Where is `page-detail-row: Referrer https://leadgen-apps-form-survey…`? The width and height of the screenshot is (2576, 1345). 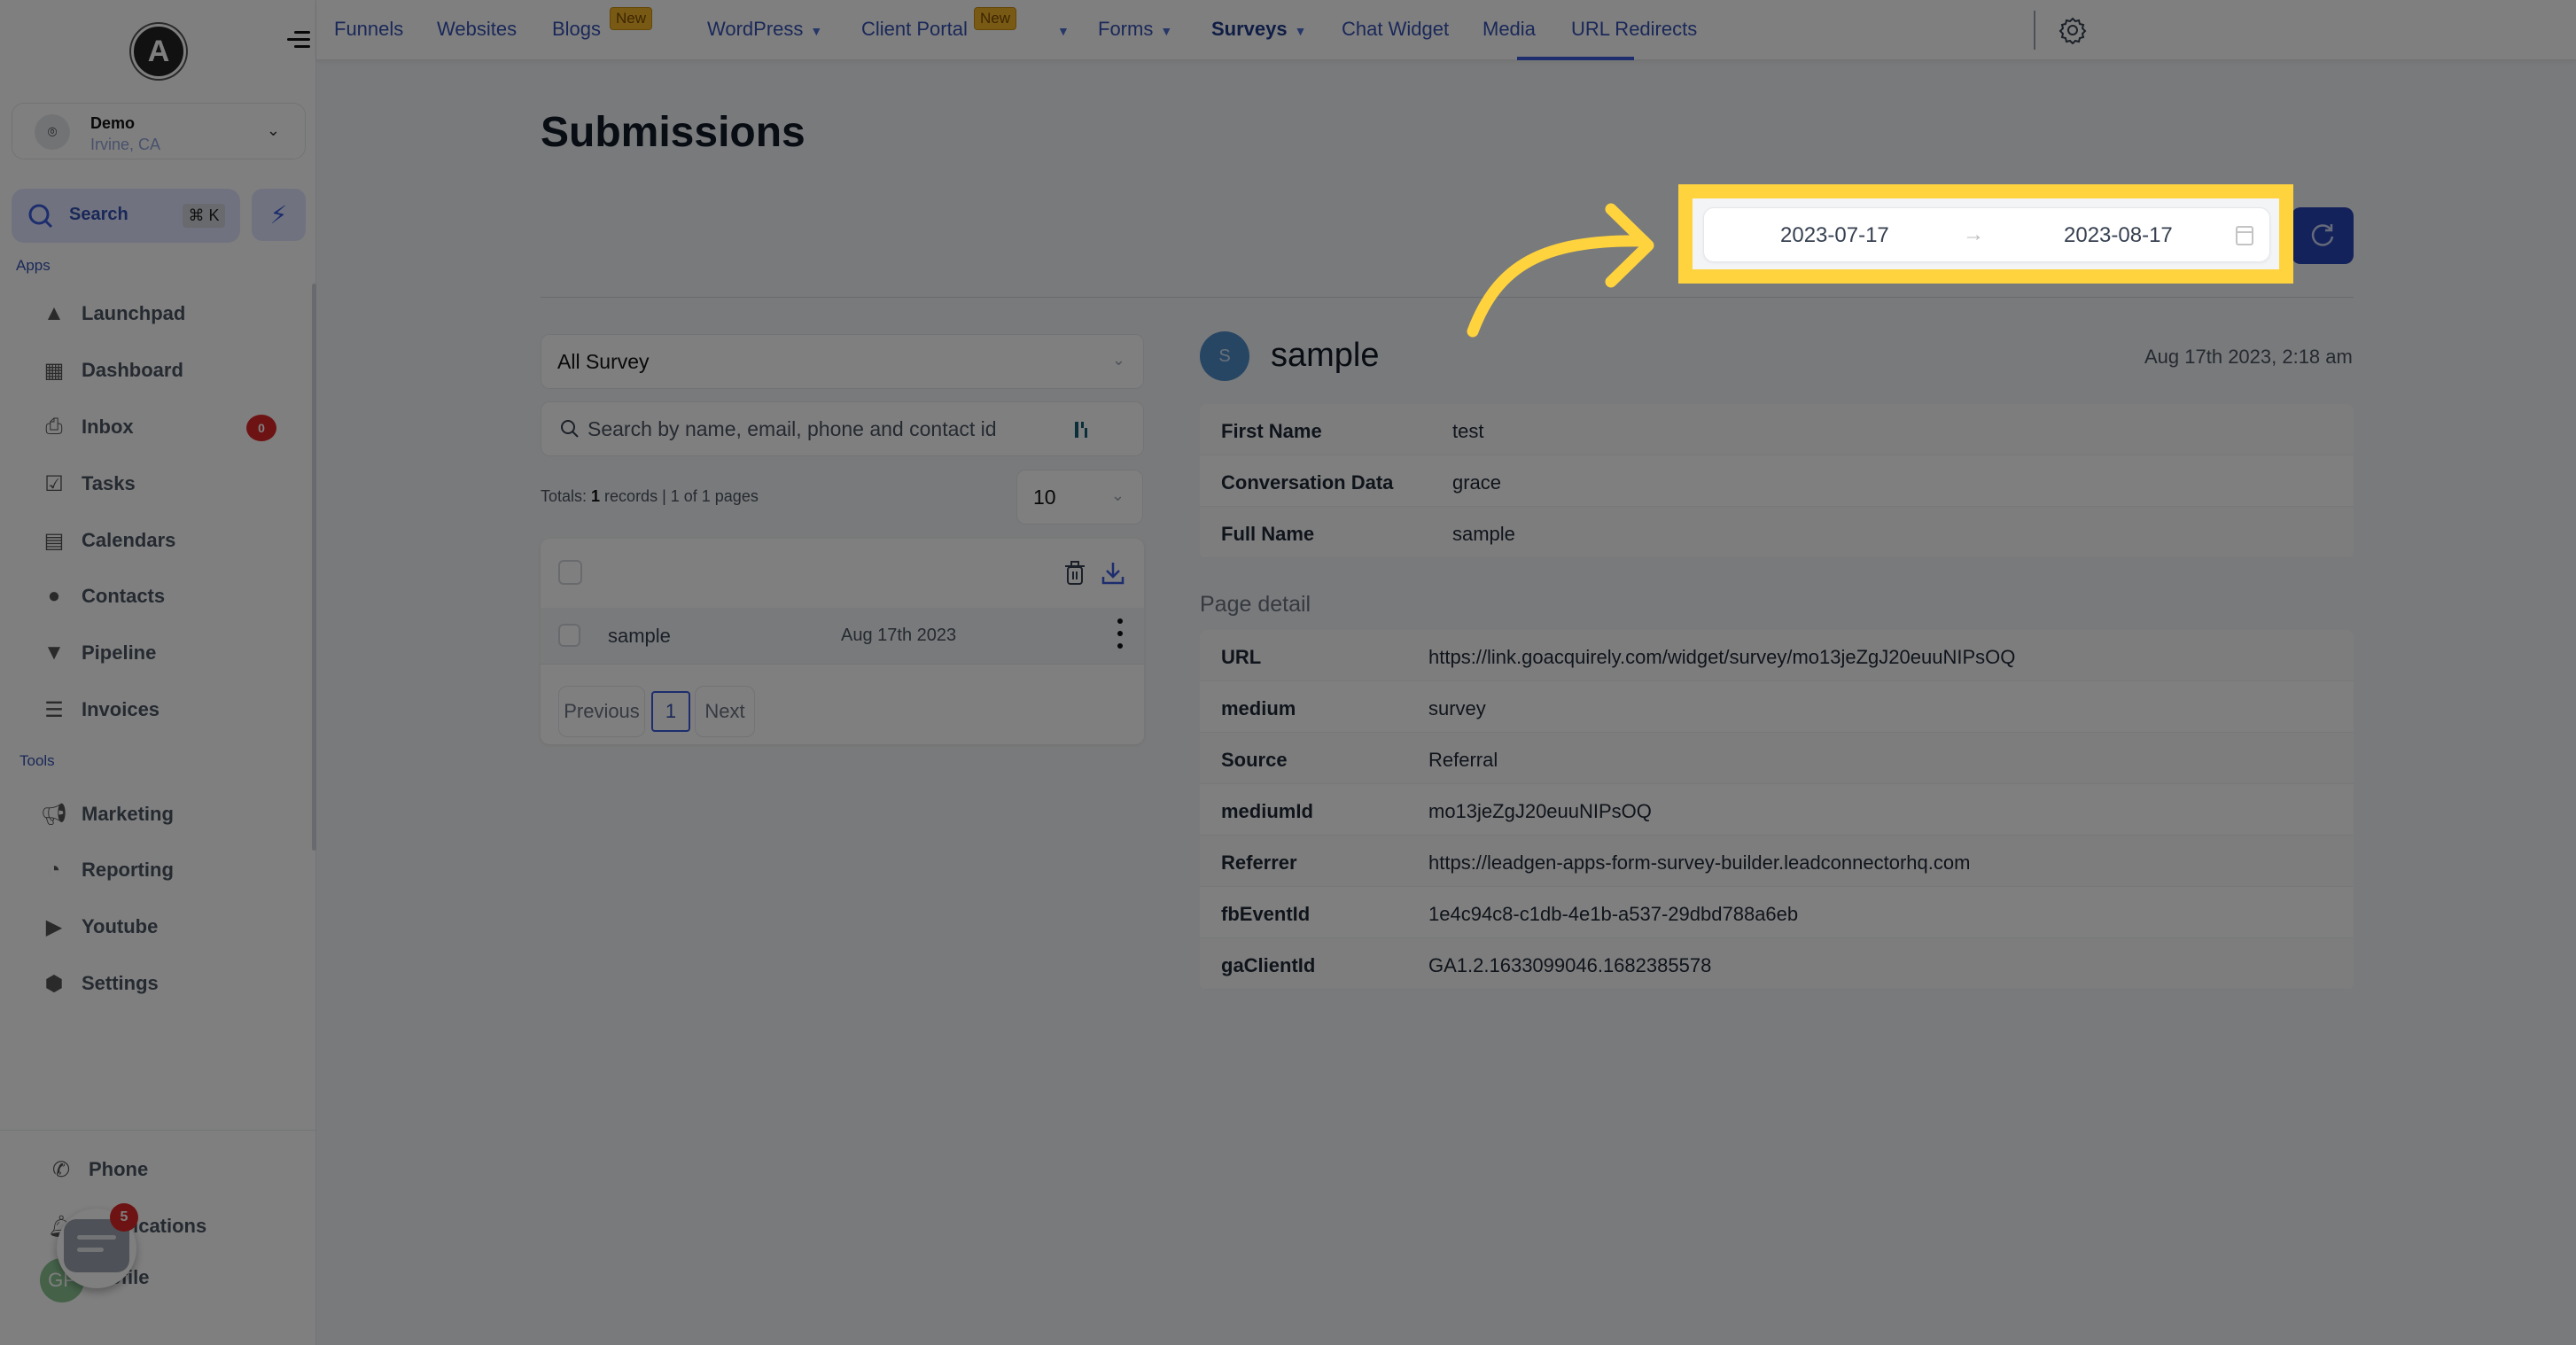 page-detail-row: Referrer https://leadgen-apps-form-survey… is located at coordinates (1777, 861).